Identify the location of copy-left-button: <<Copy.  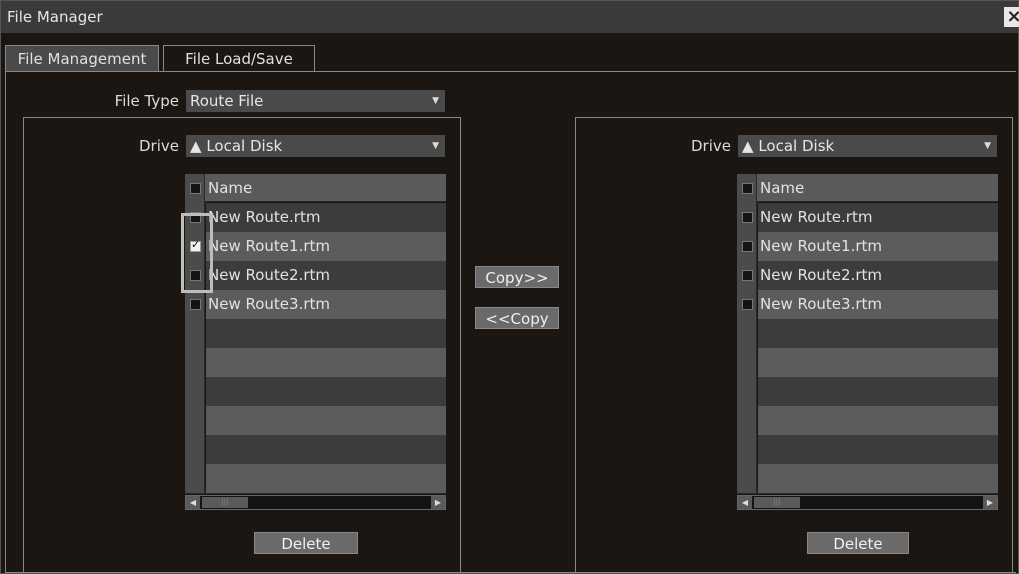
(517, 318).